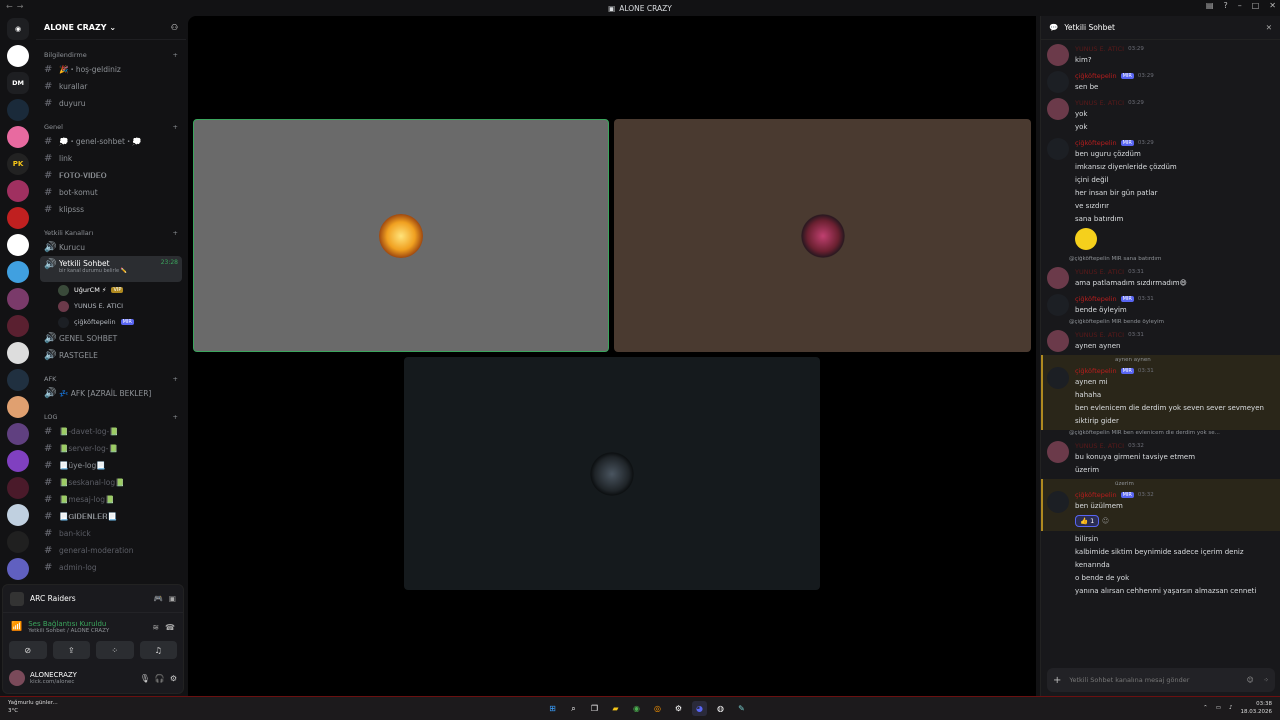  I want to click on channel-item: # 𝐅𝐎𝐓𝐎-𝐕𝐈𝐃𝐄𝐎, so click(111, 175).